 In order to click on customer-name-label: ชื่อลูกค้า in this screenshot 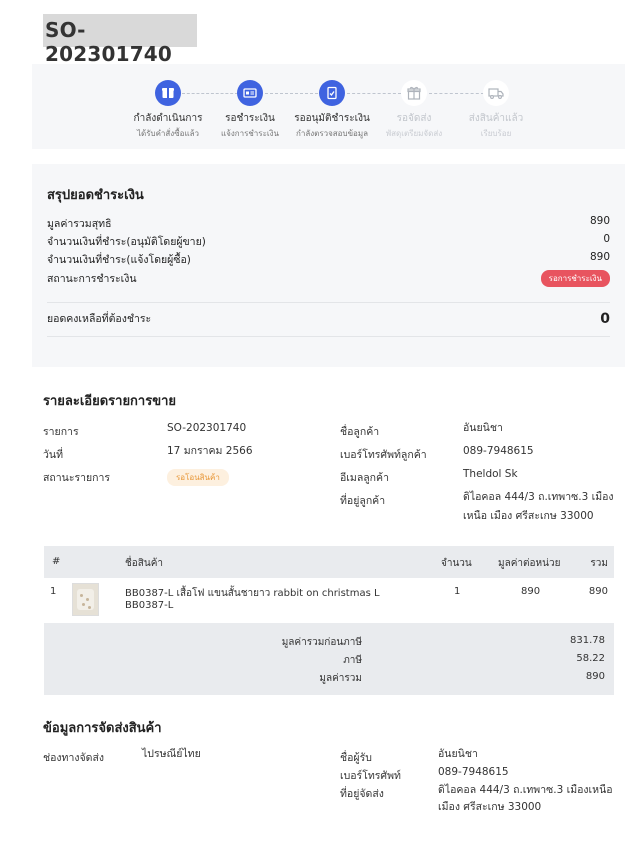, I will do `click(360, 432)`.